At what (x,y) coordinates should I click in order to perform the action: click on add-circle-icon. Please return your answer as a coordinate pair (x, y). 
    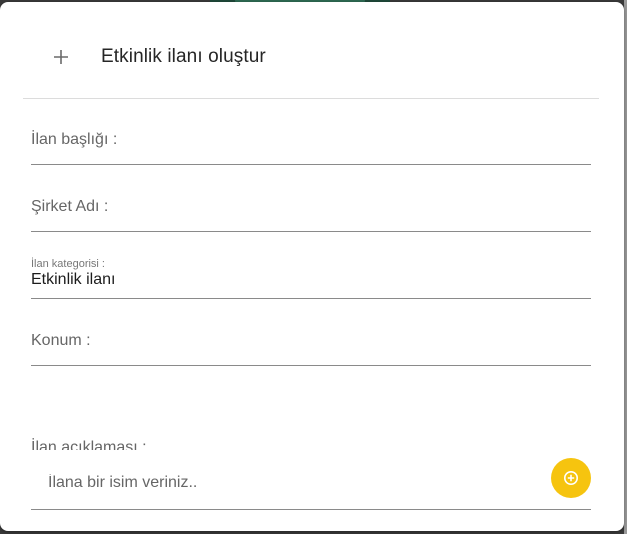
    Looking at the image, I should click on (571, 478).